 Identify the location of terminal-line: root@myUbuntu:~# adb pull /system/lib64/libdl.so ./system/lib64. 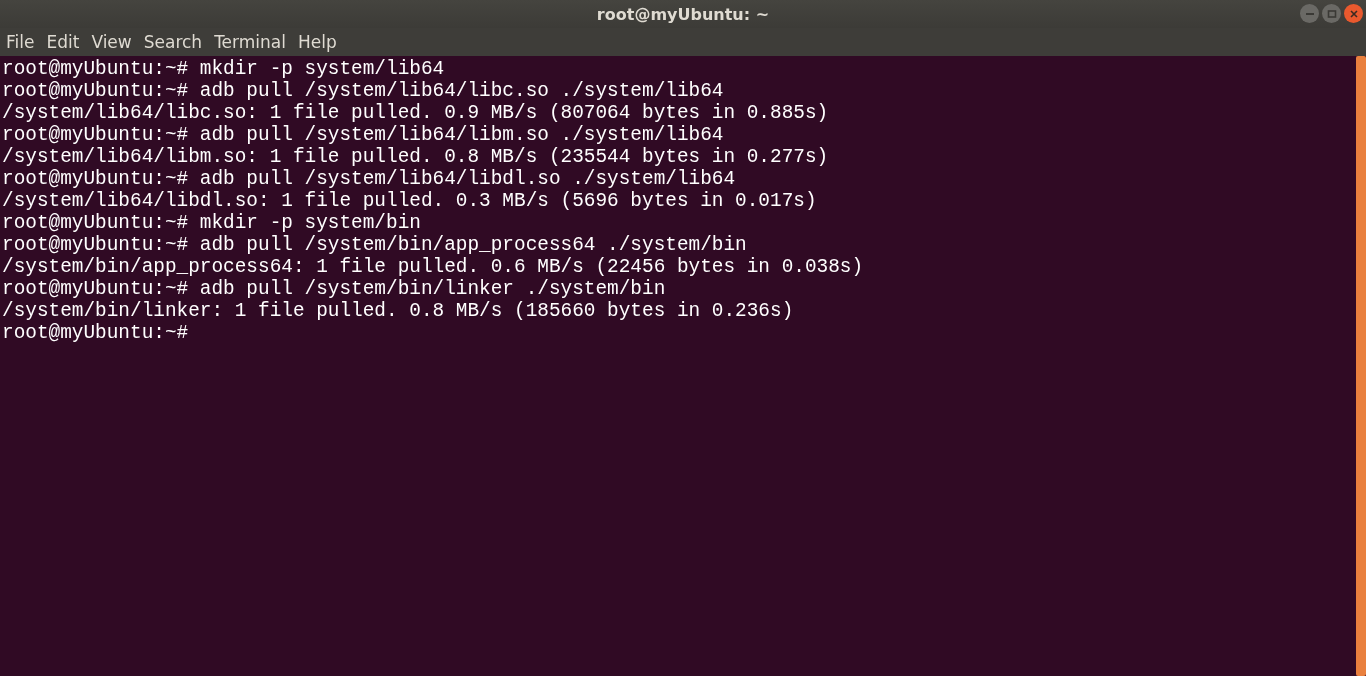
(369, 179).